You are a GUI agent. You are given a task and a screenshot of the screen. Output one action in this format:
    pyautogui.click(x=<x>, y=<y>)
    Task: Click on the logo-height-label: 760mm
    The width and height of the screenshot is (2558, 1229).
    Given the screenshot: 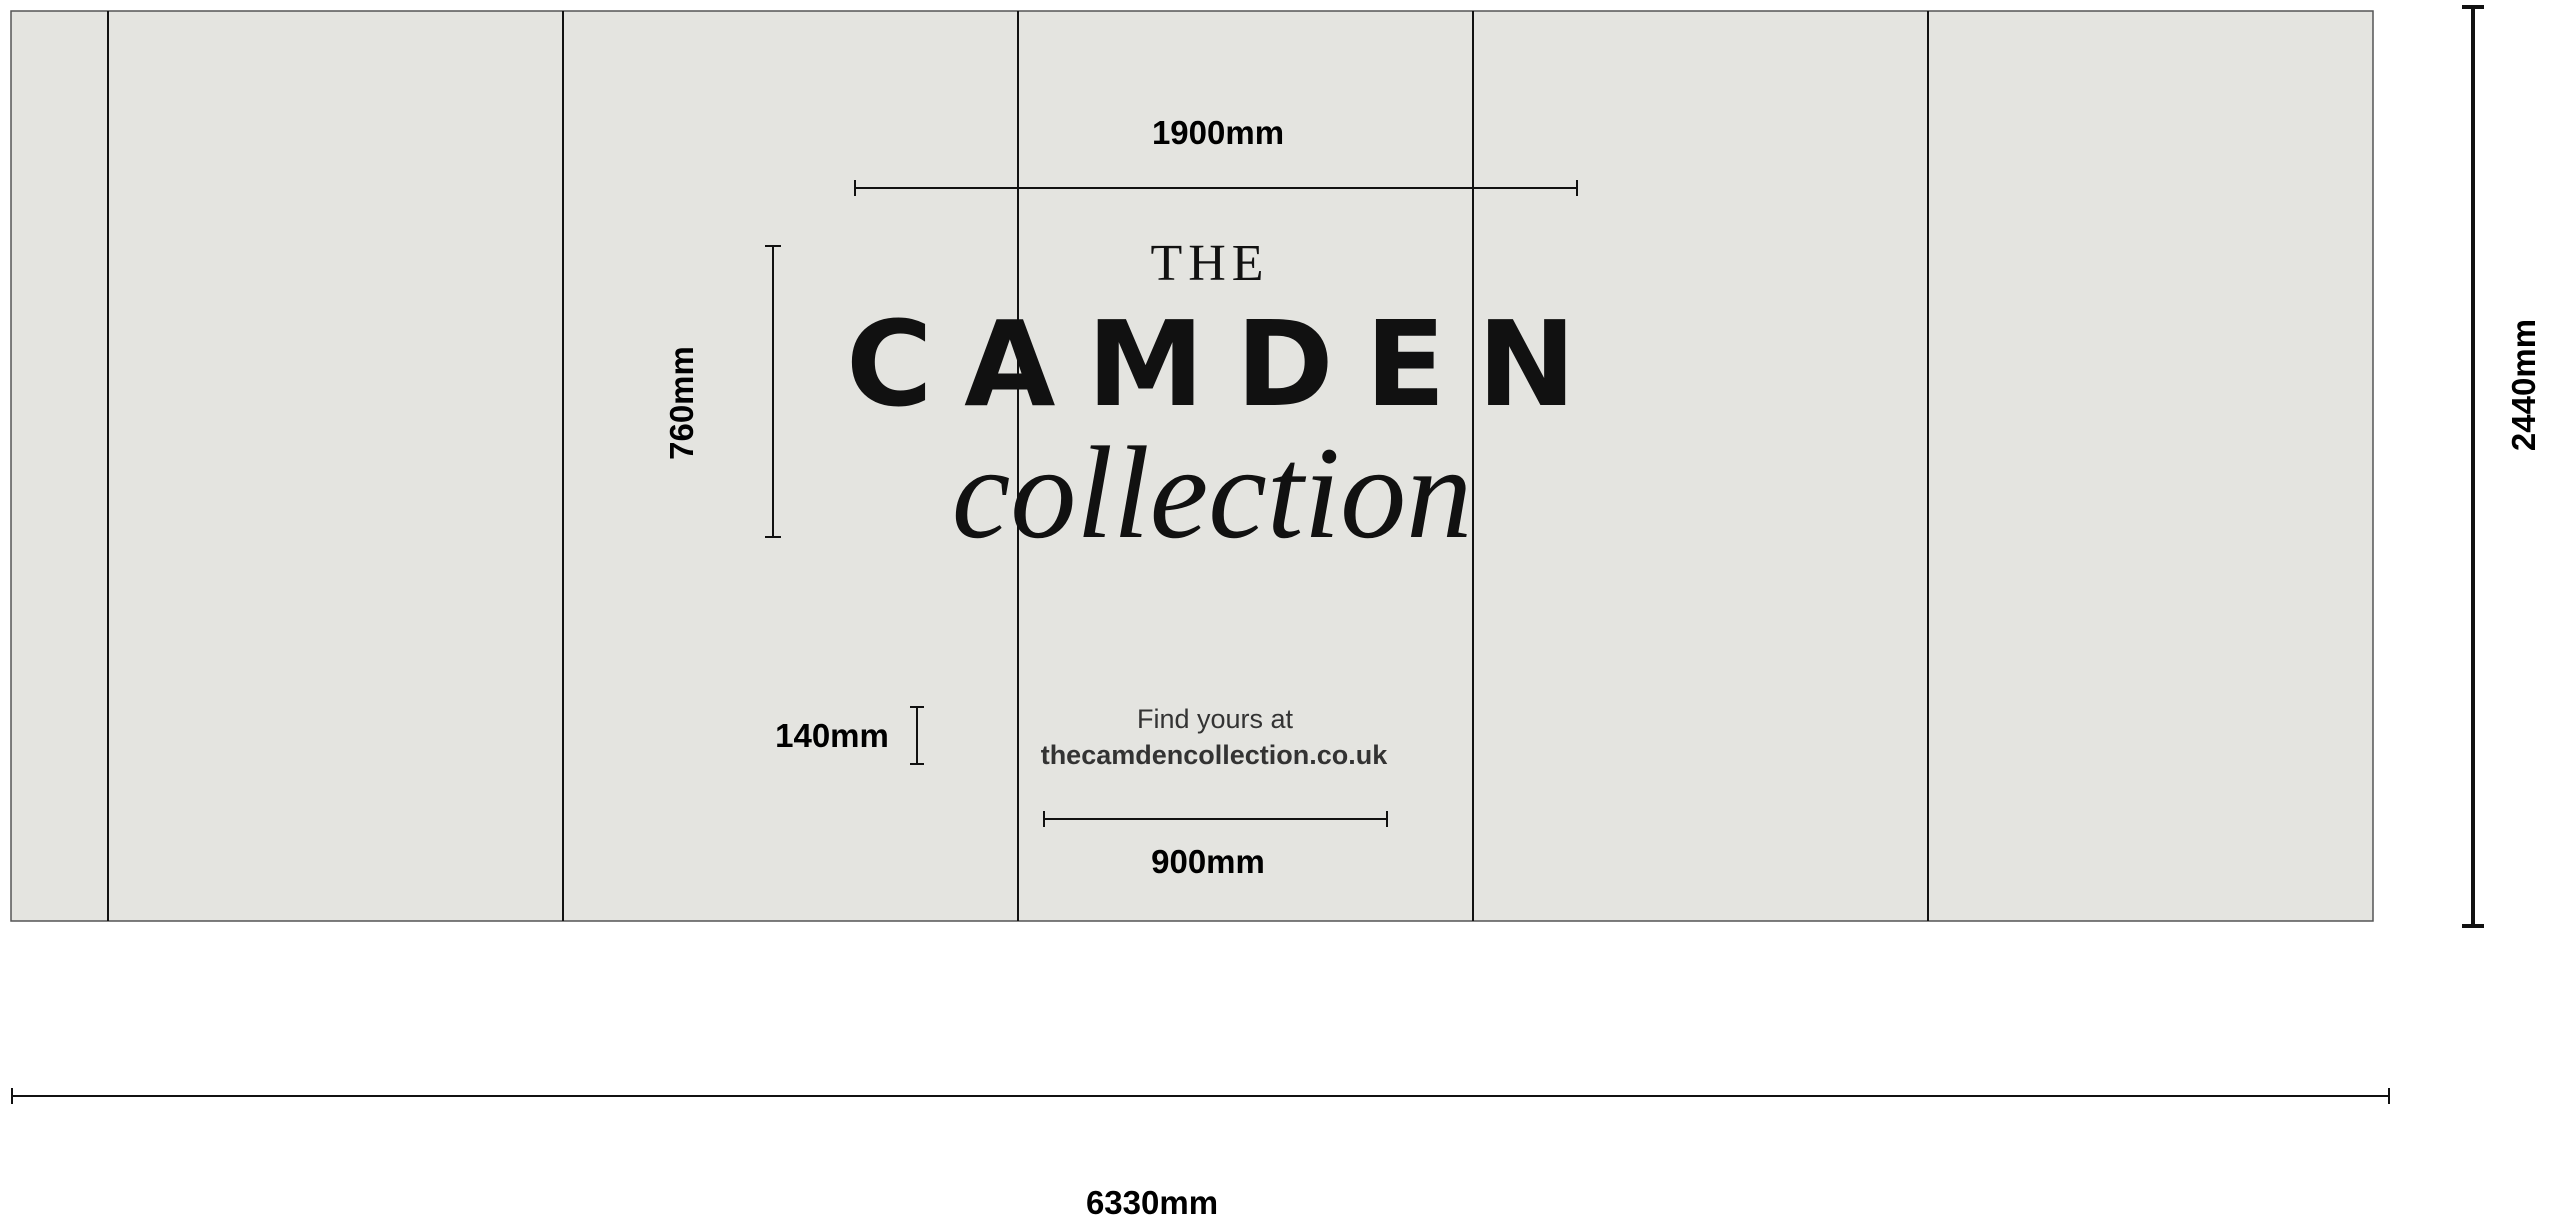 What is the action you would take?
    pyautogui.click(x=681, y=403)
    